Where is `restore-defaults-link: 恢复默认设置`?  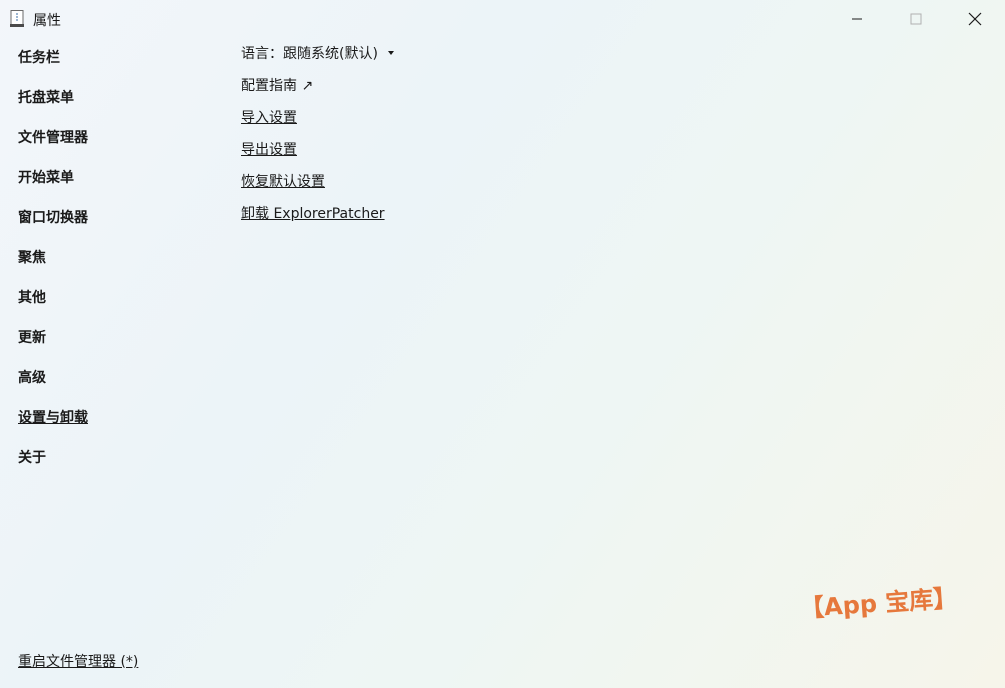
restore-defaults-link: 恢复默认设置 is located at coordinates (318, 187).